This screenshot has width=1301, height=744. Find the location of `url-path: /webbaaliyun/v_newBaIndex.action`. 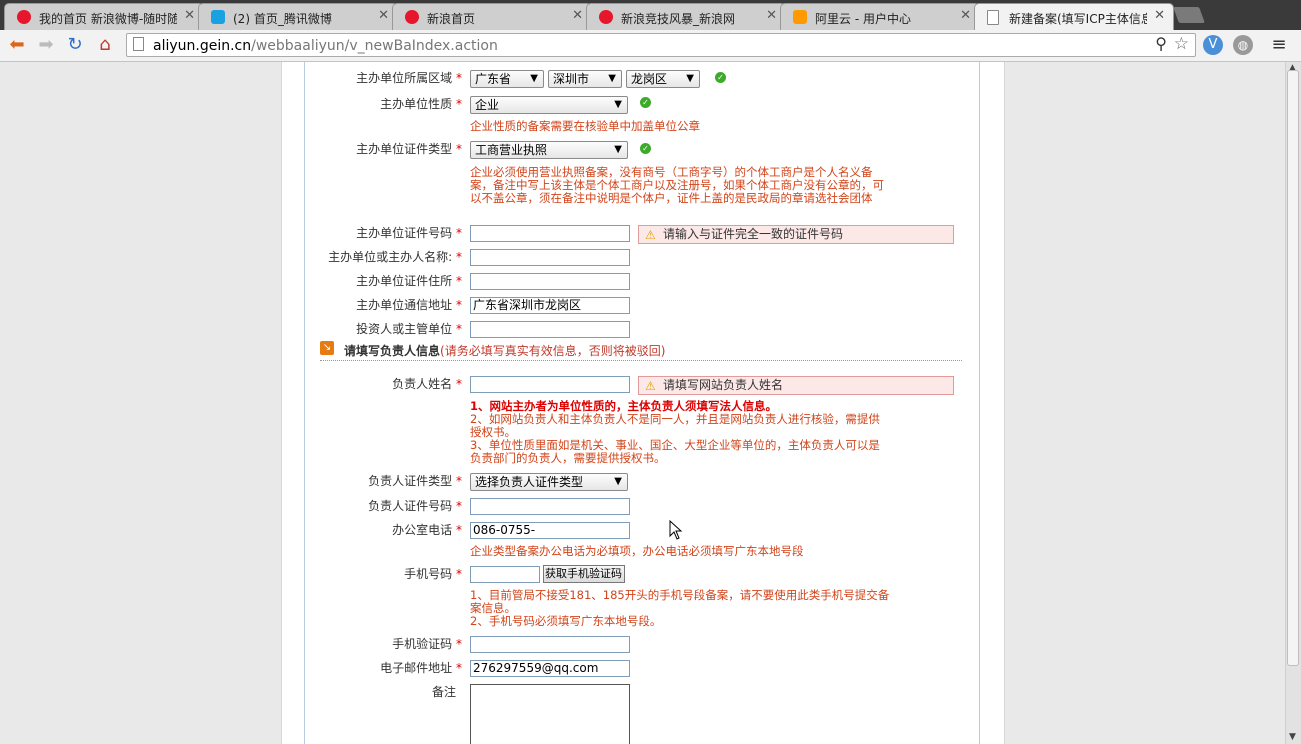

url-path: /webbaaliyun/v_newBaIndex.action is located at coordinates (374, 46).